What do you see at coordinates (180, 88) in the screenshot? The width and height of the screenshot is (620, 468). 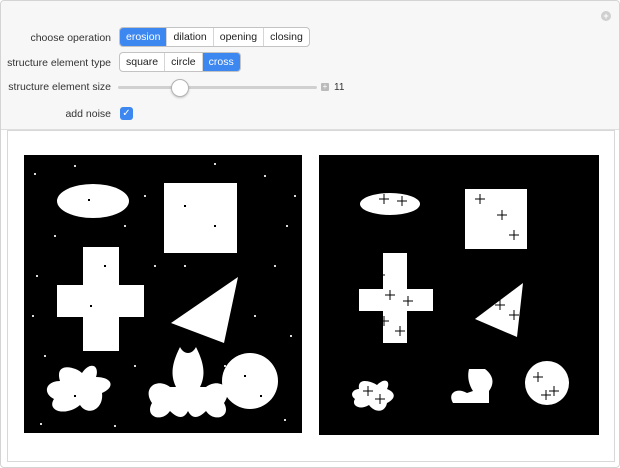 I see `size-slider-knob` at bounding box center [180, 88].